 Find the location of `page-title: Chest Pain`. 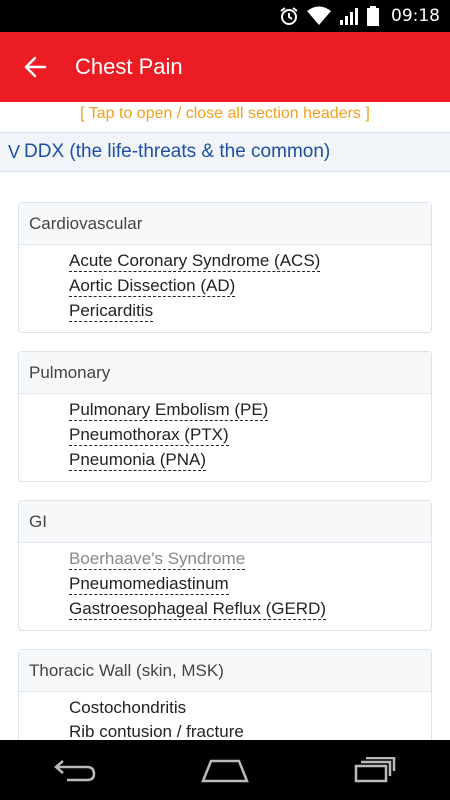

page-title: Chest Pain is located at coordinates (129, 66).